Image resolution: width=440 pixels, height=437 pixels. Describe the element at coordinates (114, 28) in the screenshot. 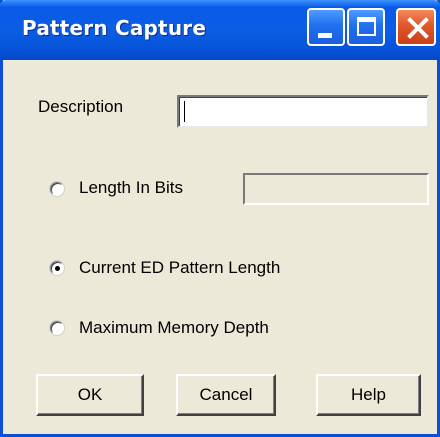

I see `window-title: Pattern Capture` at that location.